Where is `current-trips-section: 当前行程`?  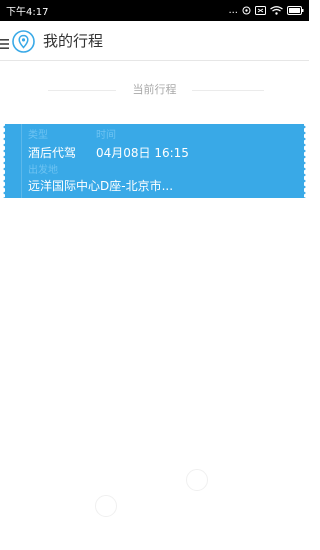 current-trips-section: 当前行程 is located at coordinates (154, 90).